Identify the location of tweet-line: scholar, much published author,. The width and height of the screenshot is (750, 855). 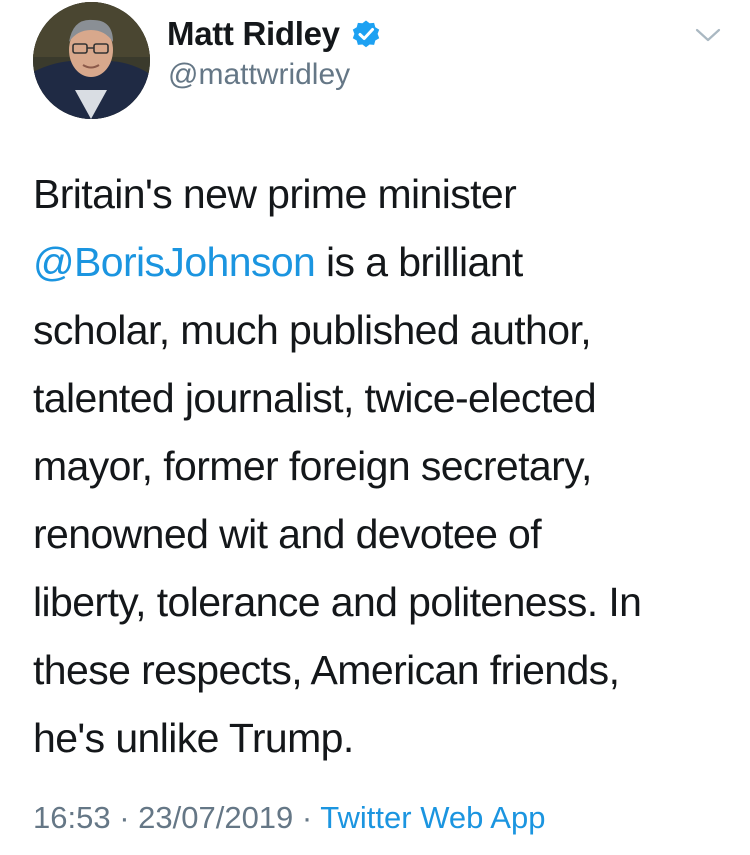
(378, 330).